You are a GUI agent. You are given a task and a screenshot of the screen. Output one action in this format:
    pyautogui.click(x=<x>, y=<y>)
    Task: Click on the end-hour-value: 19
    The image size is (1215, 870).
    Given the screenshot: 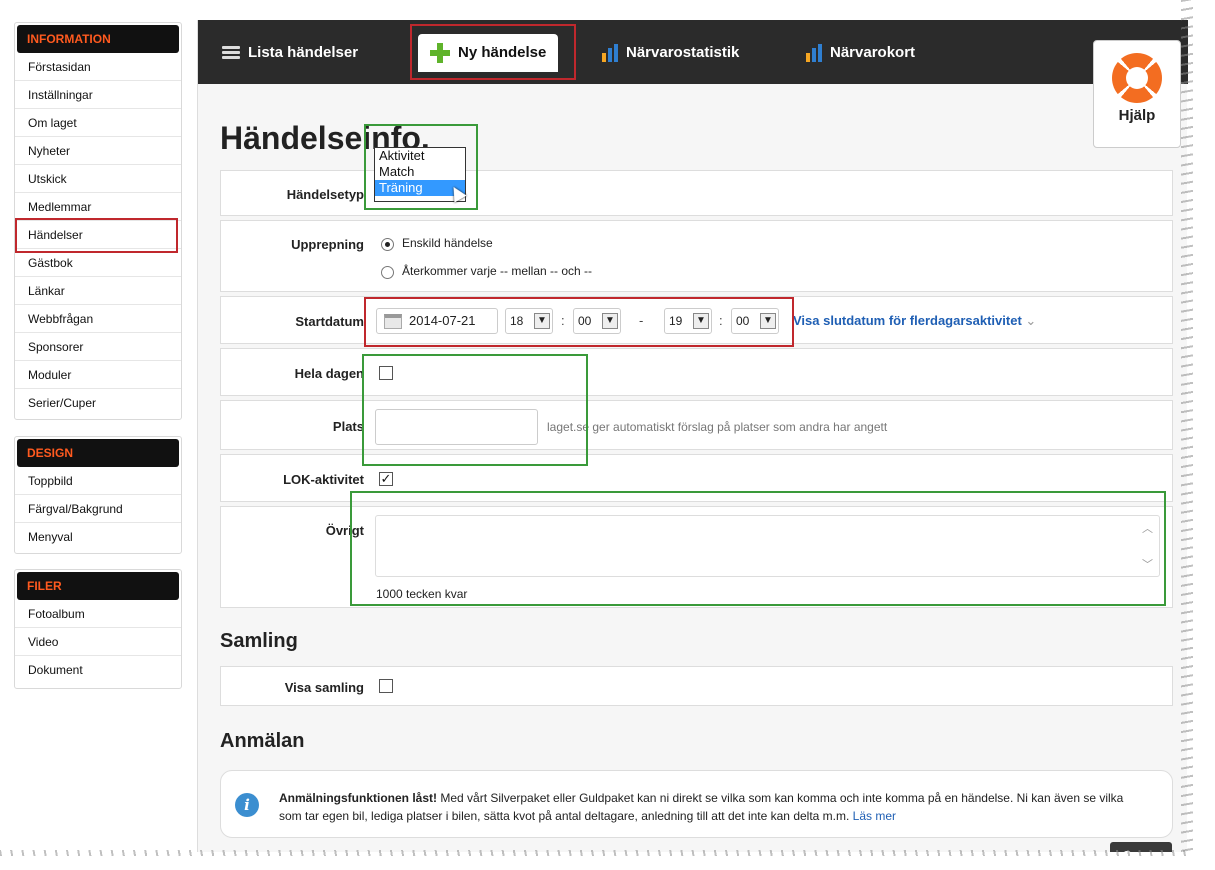 What is the action you would take?
    pyautogui.click(x=676, y=321)
    